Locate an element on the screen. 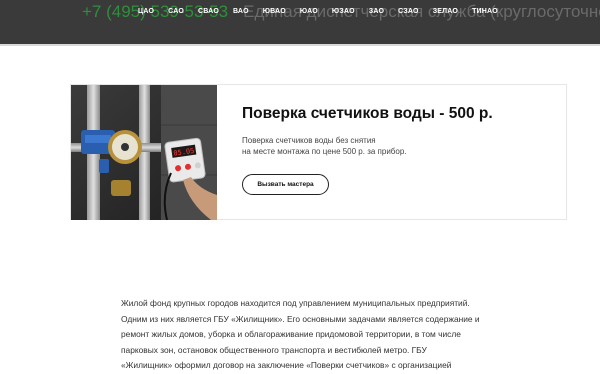 The width and height of the screenshot is (600, 374). district-link-svao: СВАО is located at coordinates (208, 12).